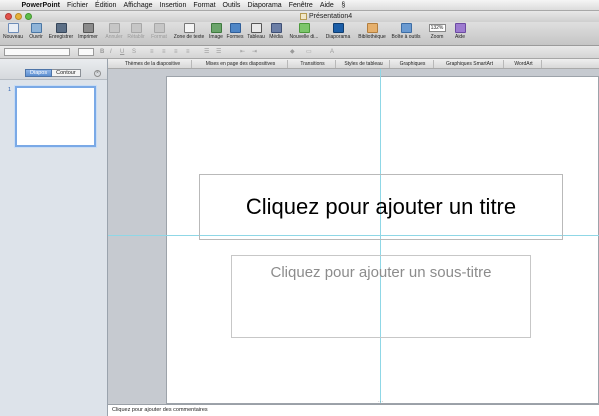 The width and height of the screenshot is (599, 416). I want to click on shapes-button: Formes, so click(235, 31).